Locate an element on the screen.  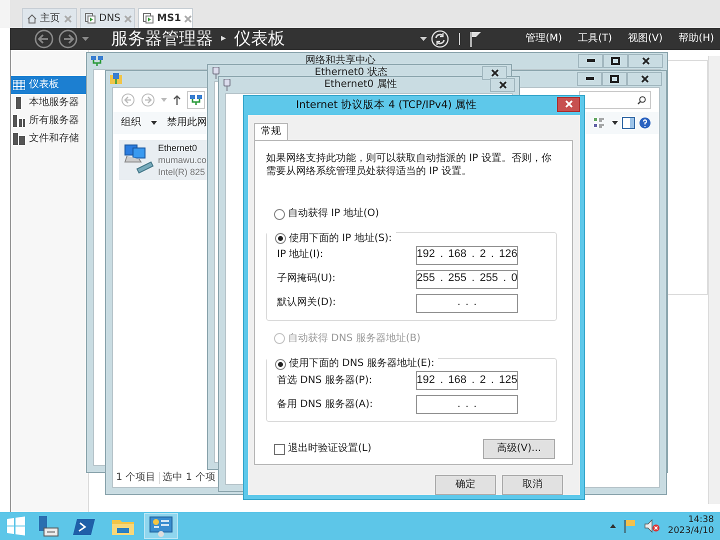
browser-tab: DNS is located at coordinates (107, 18).